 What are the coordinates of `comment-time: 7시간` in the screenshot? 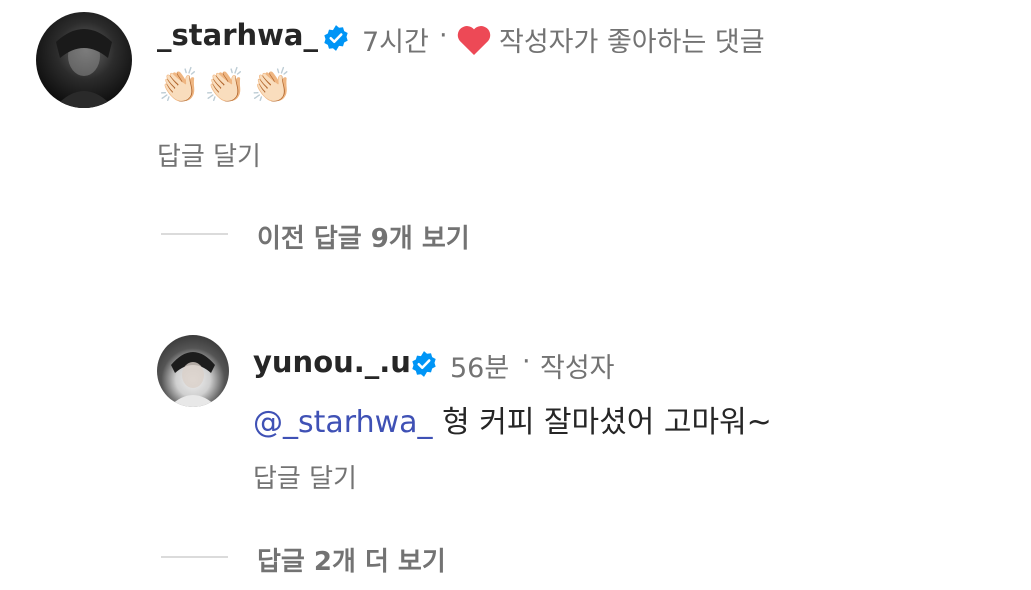 It's located at (395, 42).